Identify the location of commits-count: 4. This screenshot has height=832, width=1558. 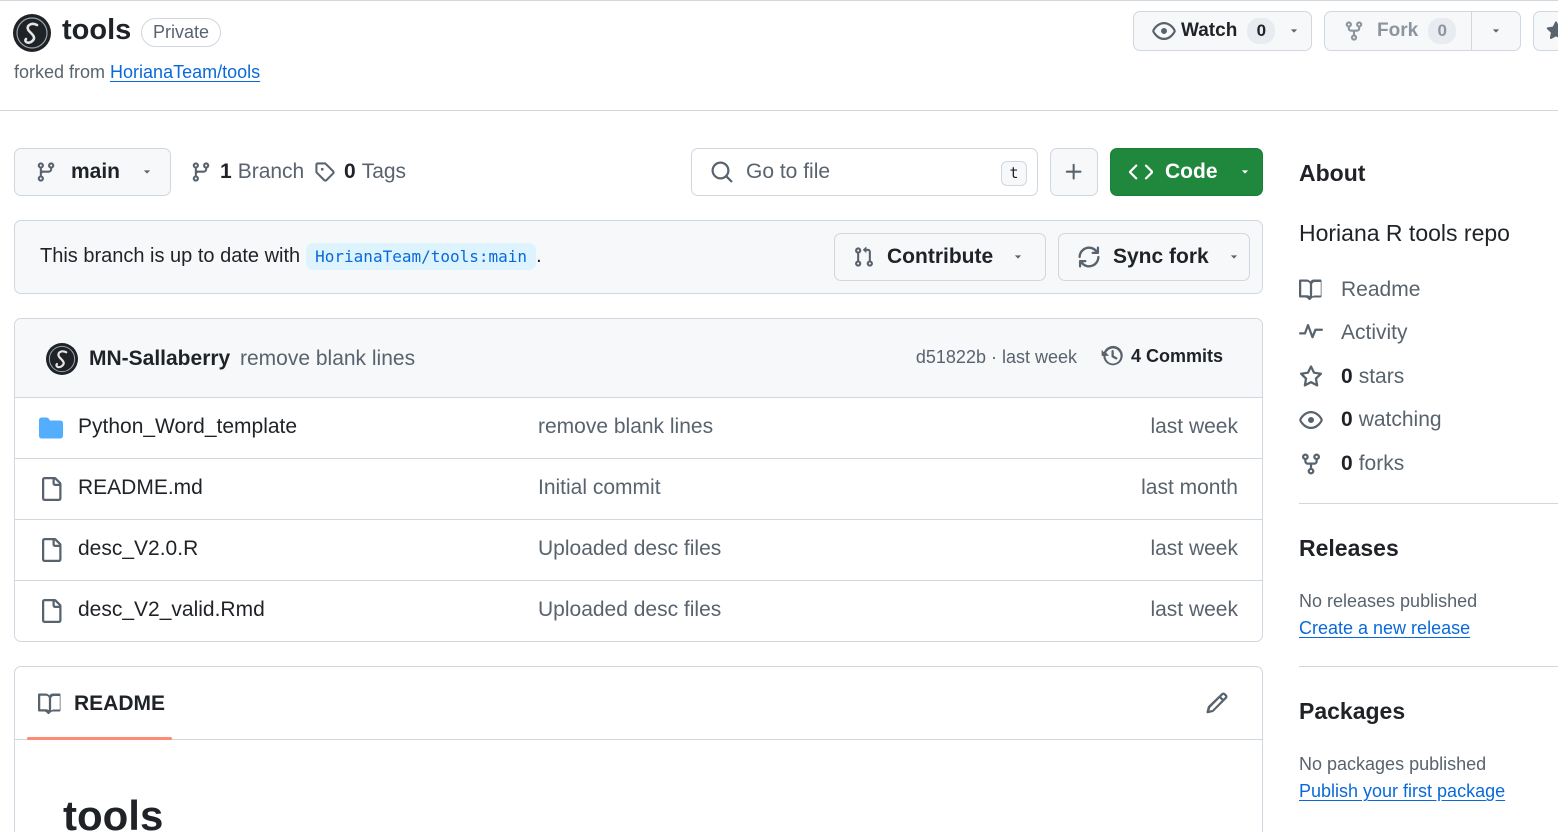
(1136, 355).